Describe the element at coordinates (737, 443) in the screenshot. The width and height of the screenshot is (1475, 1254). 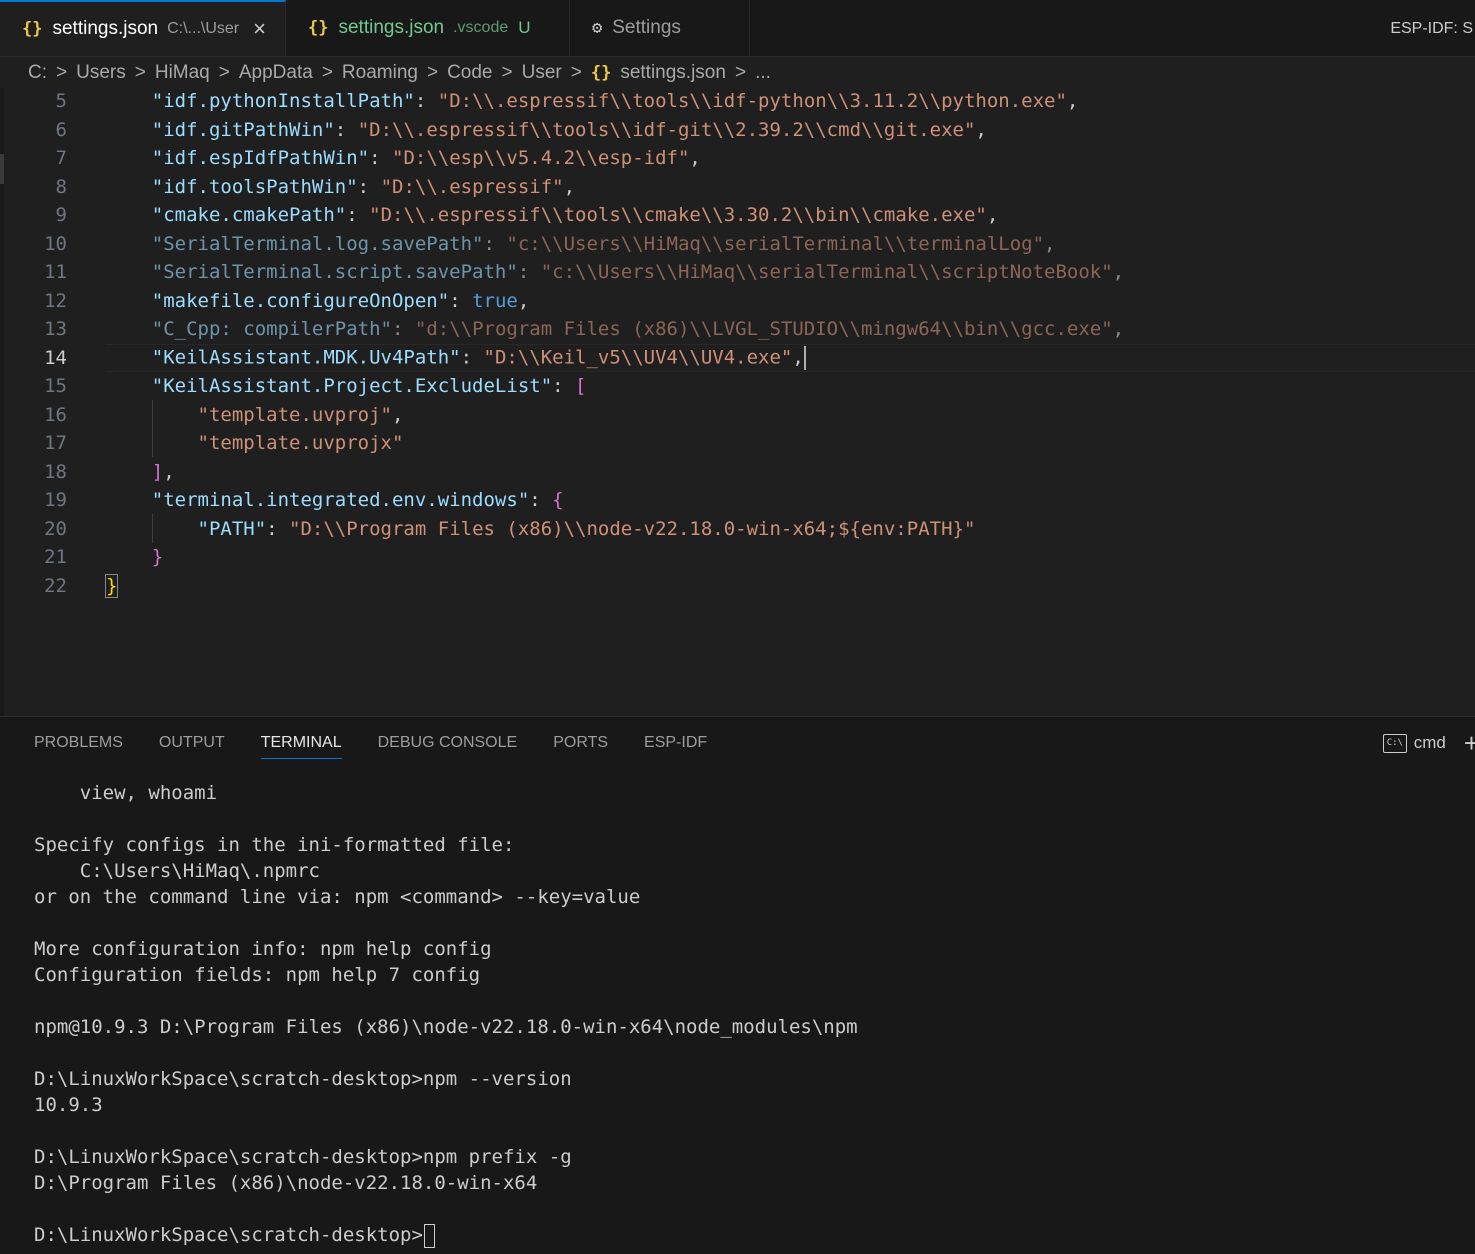
I see `code-line: 17 "template.uvprojx"` at that location.